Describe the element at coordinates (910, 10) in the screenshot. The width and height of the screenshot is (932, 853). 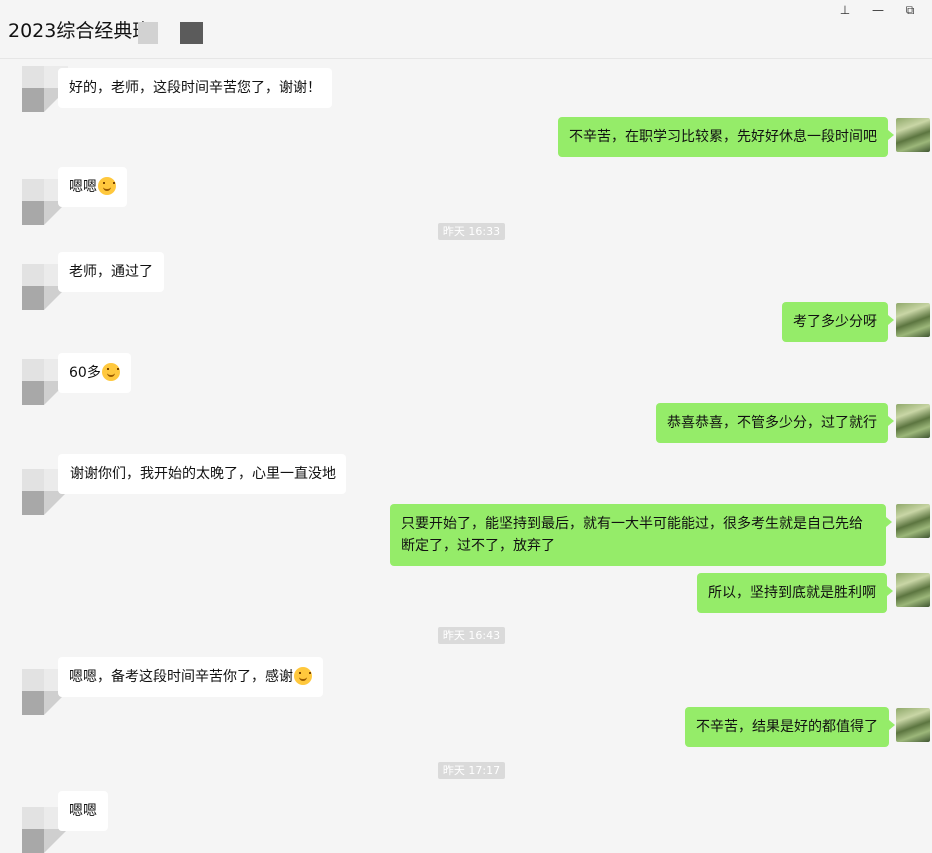
I see `maximize-button: ⧉` at that location.